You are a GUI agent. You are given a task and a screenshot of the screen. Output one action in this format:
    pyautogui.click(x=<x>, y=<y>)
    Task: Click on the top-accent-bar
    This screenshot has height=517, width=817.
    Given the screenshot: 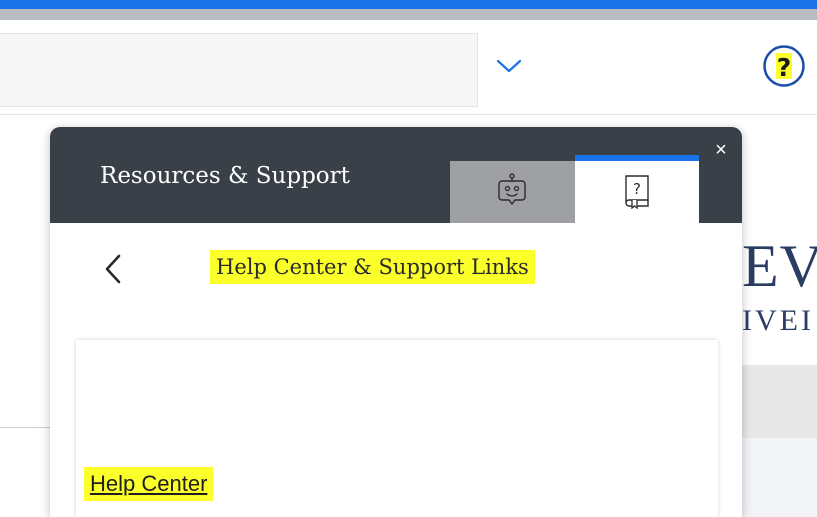 What is the action you would take?
    pyautogui.click(x=408, y=4)
    